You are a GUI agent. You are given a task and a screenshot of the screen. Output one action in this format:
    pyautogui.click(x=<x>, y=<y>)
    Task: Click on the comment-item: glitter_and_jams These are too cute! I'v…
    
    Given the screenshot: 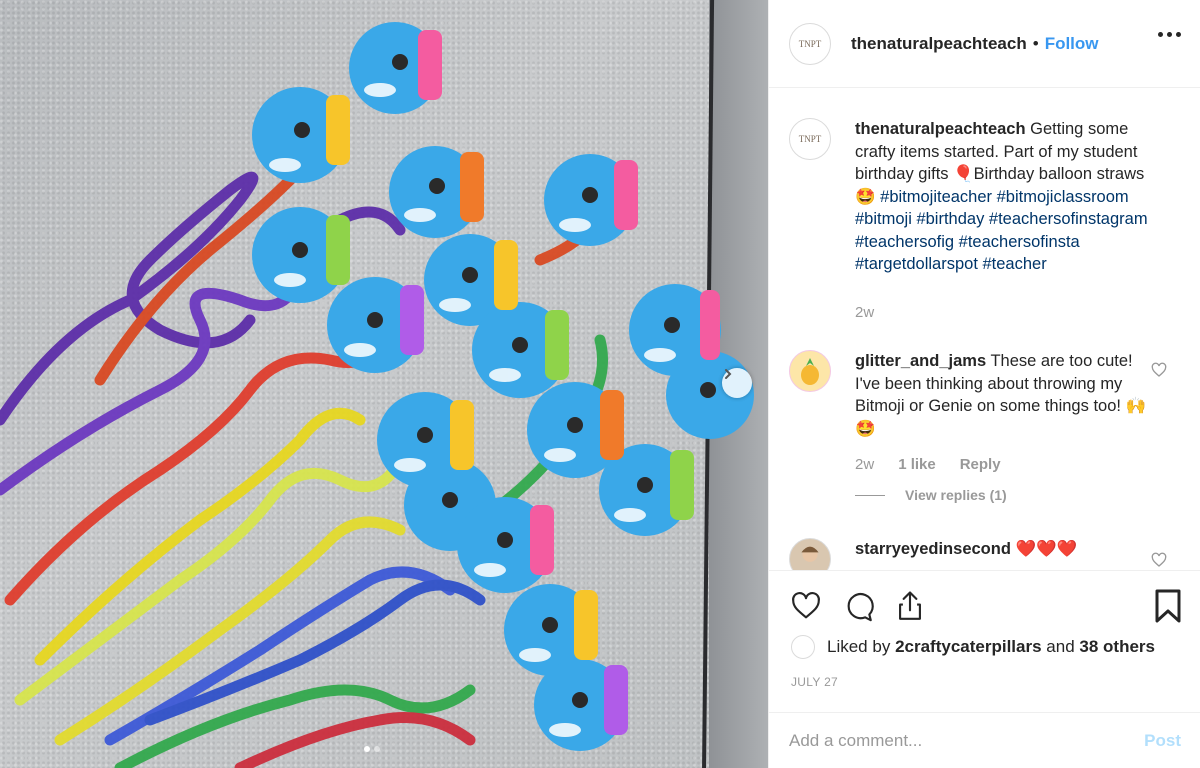 What is the action you would take?
    pyautogui.click(x=989, y=426)
    